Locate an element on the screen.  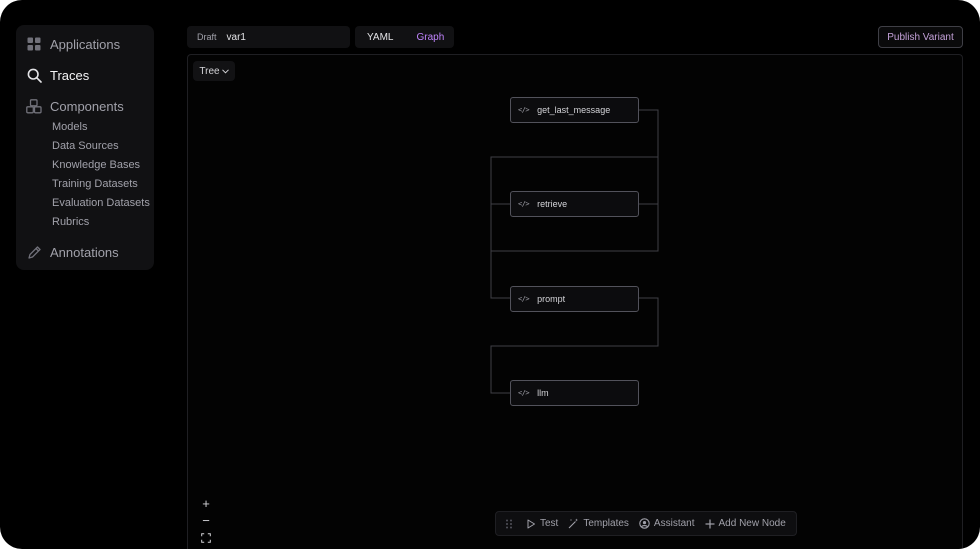
templates-label: Templates is located at coordinates (606, 523).